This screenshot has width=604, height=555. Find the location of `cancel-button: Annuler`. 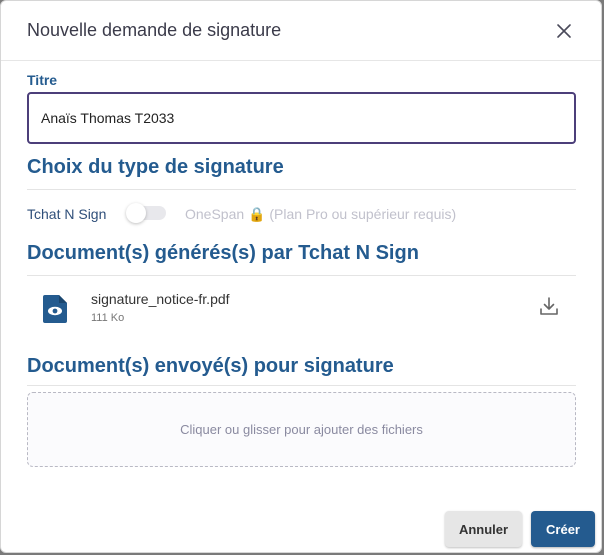

cancel-button: Annuler is located at coordinates (483, 529).